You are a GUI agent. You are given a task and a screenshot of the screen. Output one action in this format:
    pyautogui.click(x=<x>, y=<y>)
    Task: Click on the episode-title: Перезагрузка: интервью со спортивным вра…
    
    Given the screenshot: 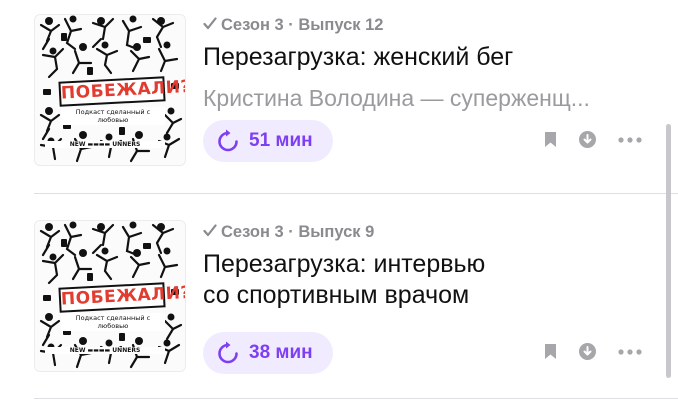 What is the action you would take?
    pyautogui.click(x=344, y=280)
    